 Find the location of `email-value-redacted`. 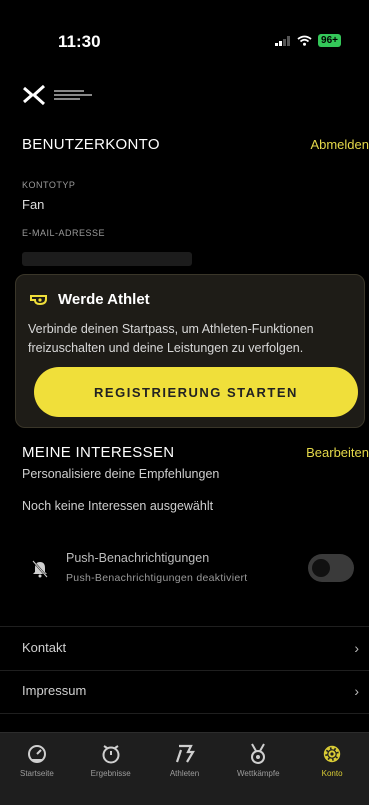

email-value-redacted is located at coordinates (107, 259).